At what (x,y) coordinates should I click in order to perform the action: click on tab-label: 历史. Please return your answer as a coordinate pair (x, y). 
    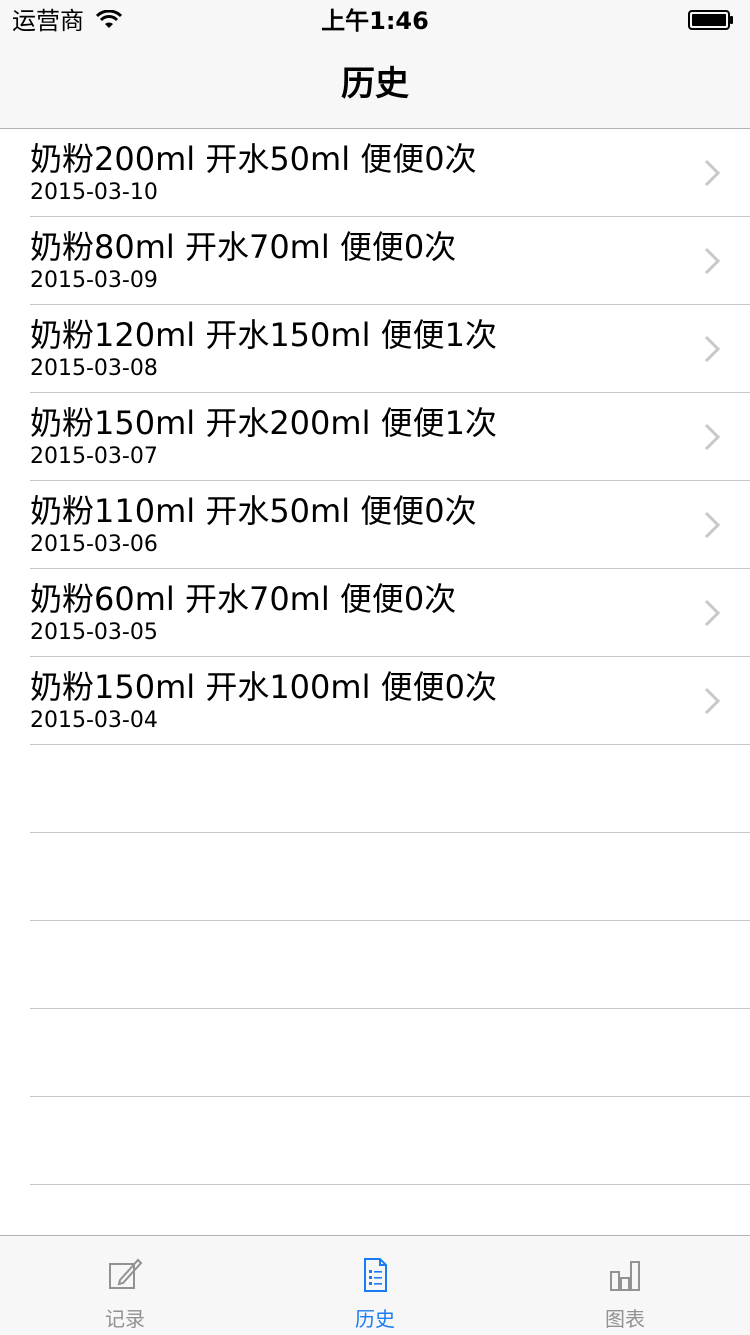
    Looking at the image, I should click on (375, 1319).